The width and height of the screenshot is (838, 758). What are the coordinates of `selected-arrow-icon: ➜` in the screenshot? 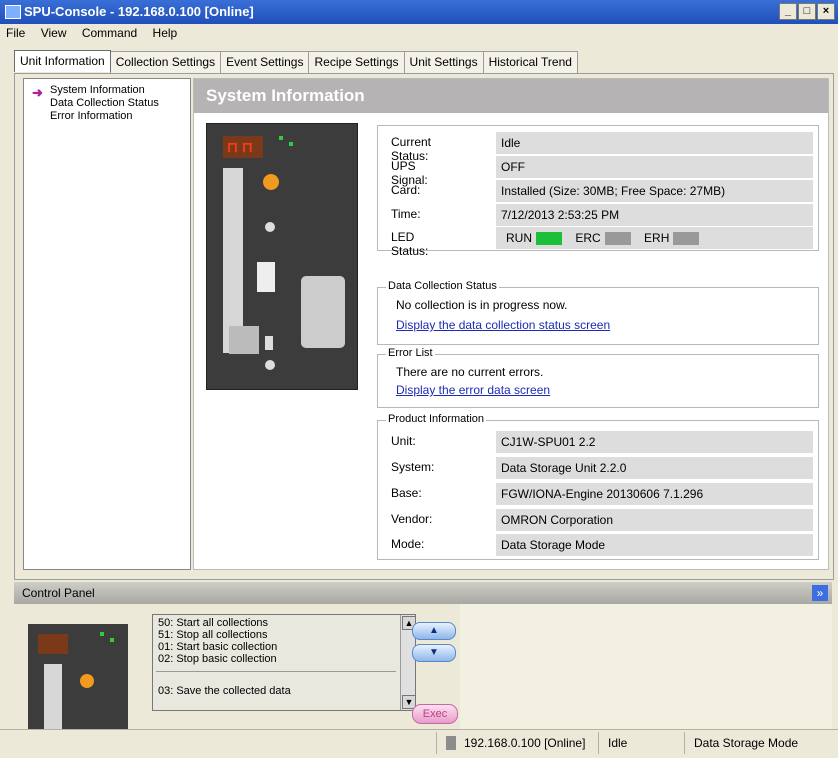 It's located at (37, 92).